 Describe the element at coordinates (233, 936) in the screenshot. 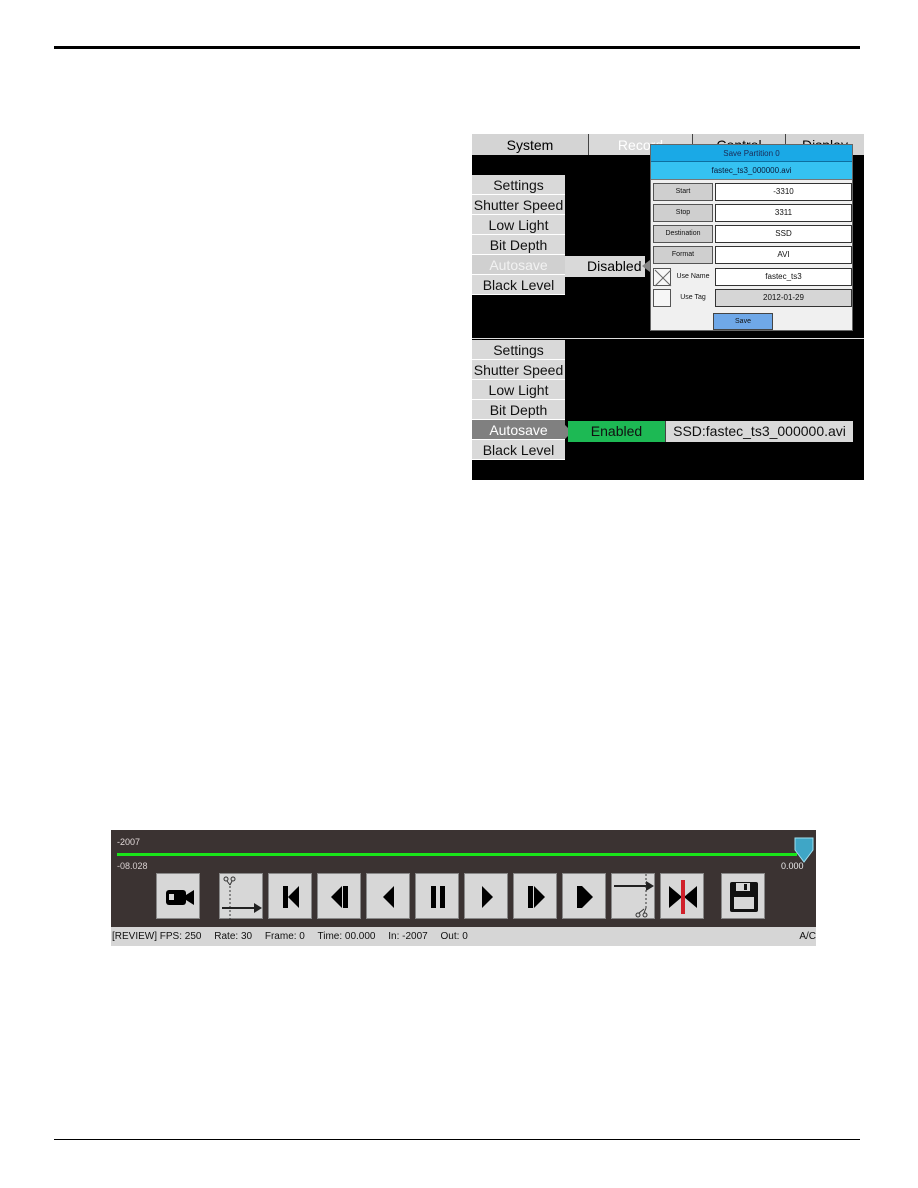

I see `status-rate: Rate: 30` at that location.